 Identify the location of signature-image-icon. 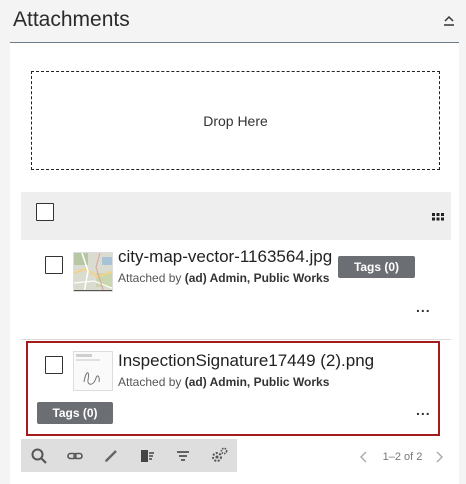
(93, 371).